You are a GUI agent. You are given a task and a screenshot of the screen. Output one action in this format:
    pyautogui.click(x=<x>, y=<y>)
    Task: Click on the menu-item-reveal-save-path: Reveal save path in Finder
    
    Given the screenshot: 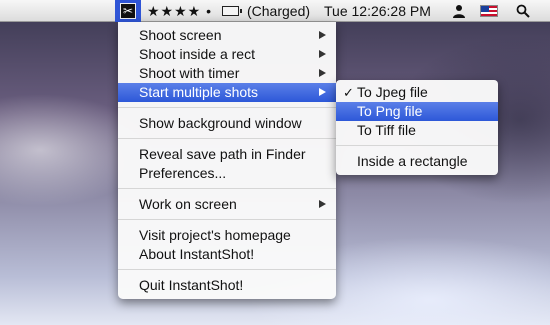 What is the action you would take?
    pyautogui.click(x=227, y=154)
    